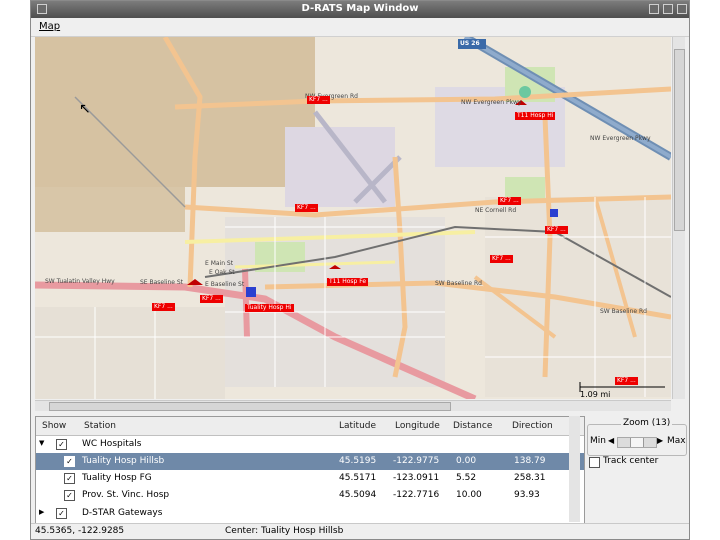  What do you see at coordinates (357, 426) in the screenshot?
I see `column-latitude: Latitude` at bounding box center [357, 426].